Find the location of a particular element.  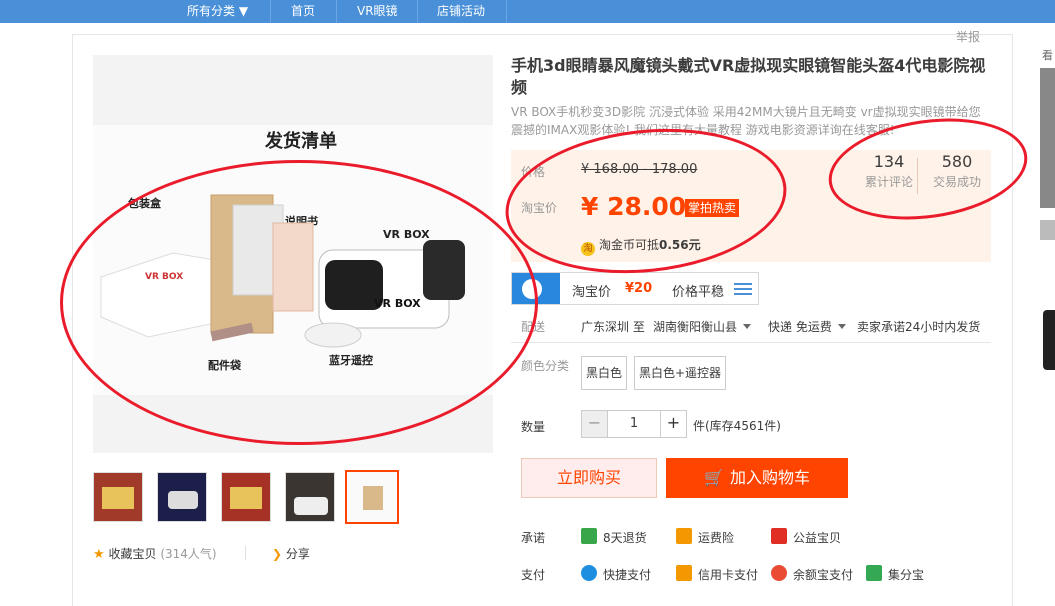

color-option-black-white-remote: 黑白色+遥控器 is located at coordinates (680, 373).